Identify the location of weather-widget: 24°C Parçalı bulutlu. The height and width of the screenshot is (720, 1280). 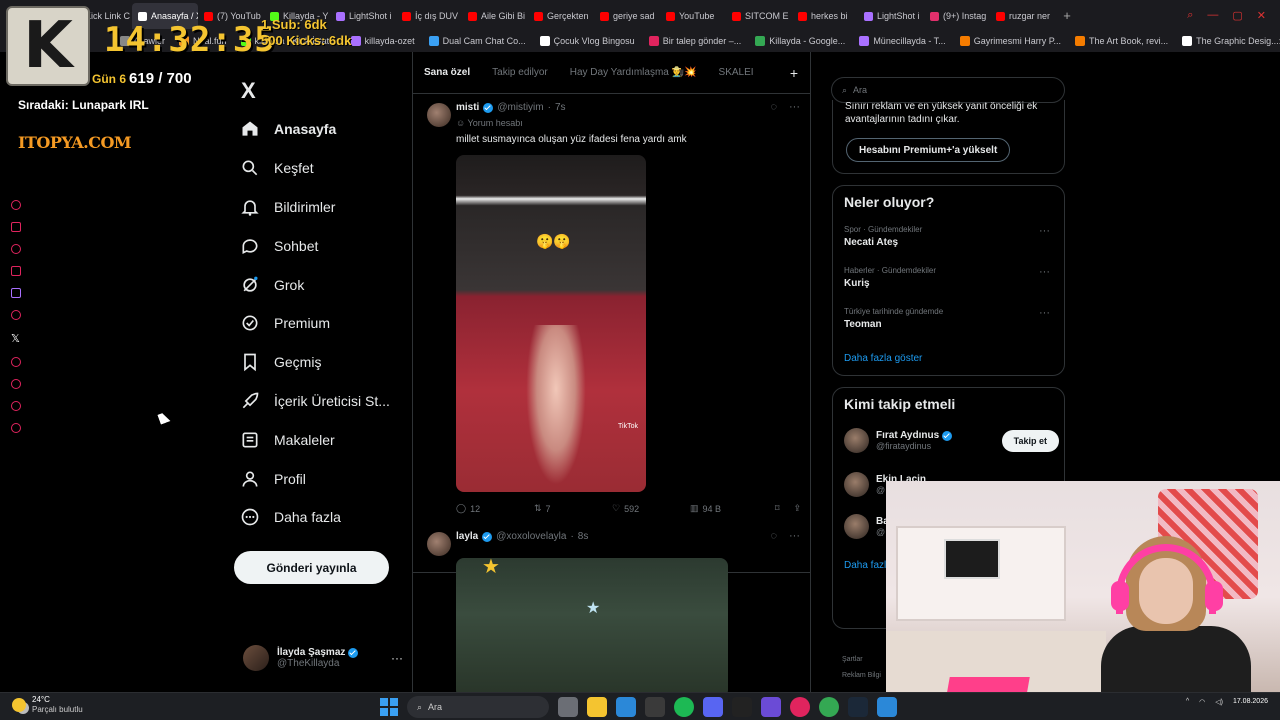
(47, 705).